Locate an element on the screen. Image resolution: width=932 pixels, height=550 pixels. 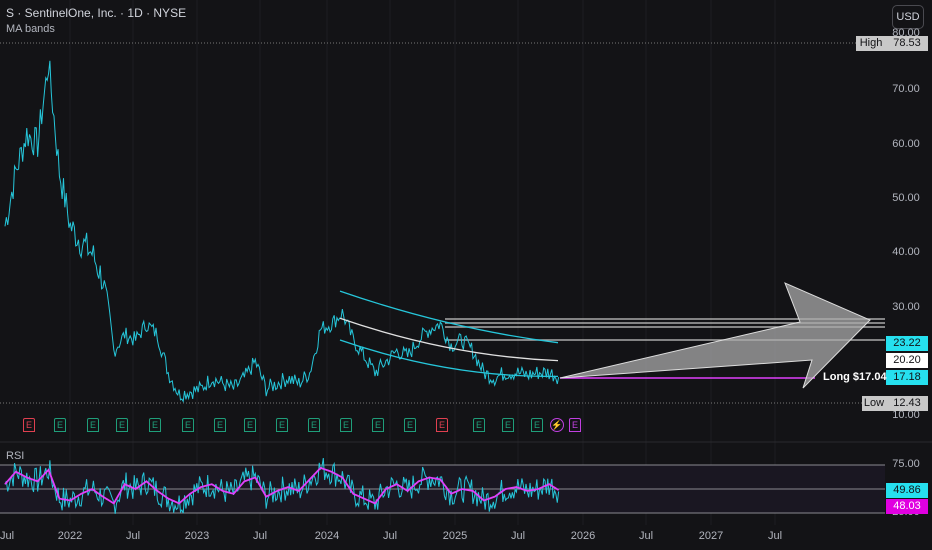
ma-mid-value: 20.20 is located at coordinates (907, 360).